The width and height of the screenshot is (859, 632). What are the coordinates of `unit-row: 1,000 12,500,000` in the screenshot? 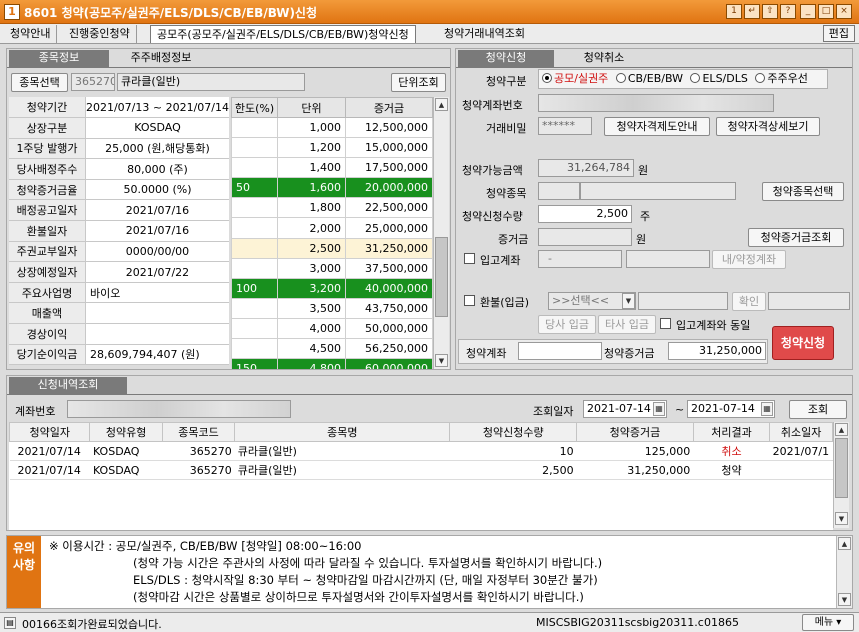 It's located at (332, 128).